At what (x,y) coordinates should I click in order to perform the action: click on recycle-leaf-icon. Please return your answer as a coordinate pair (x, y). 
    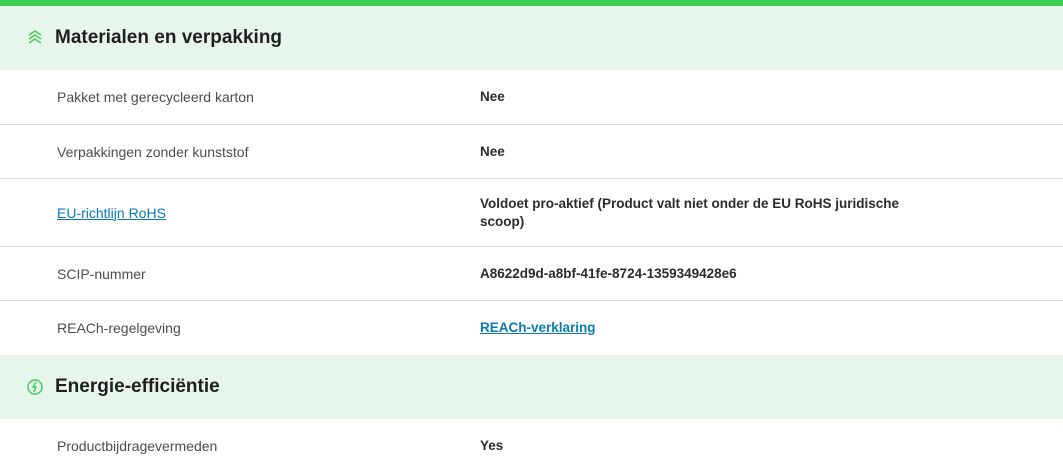
    Looking at the image, I should click on (35, 38).